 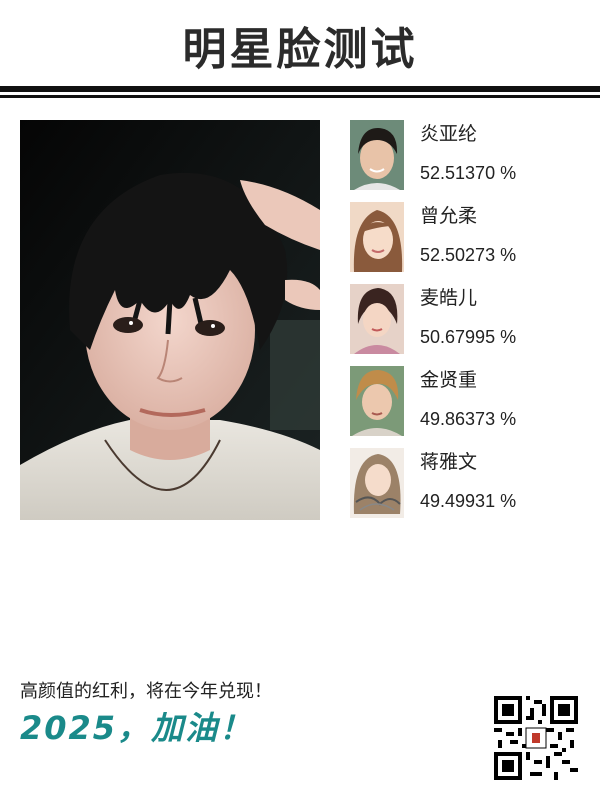 I want to click on title-divider-thin, so click(x=300, y=96).